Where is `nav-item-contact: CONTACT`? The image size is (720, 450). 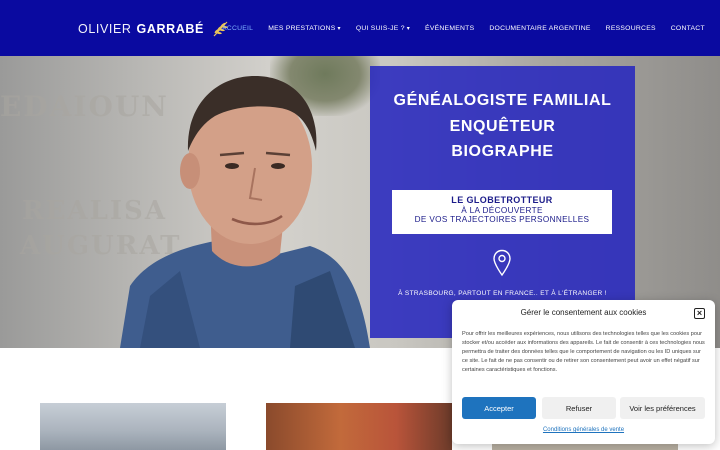 nav-item-contact: CONTACT is located at coordinates (688, 28).